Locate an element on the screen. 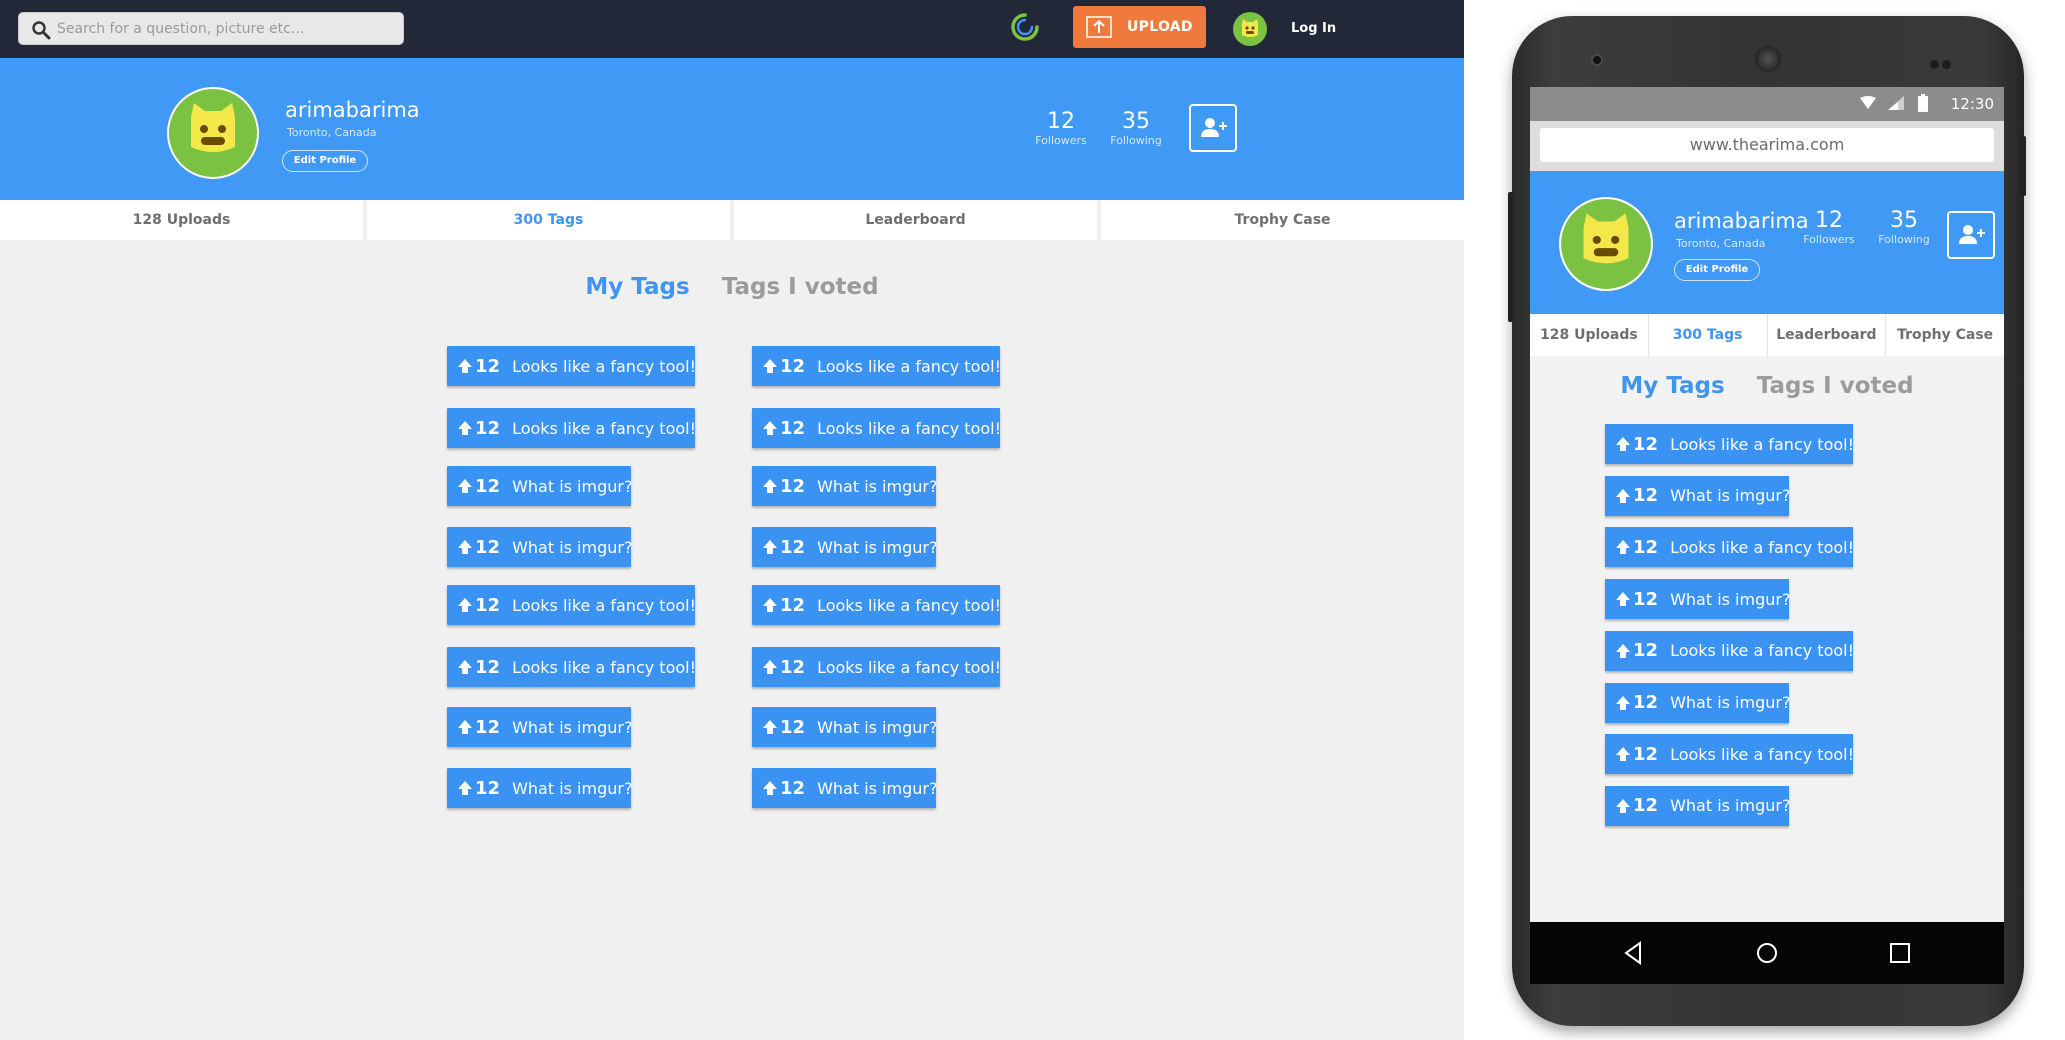  search-icon is located at coordinates (41, 30).